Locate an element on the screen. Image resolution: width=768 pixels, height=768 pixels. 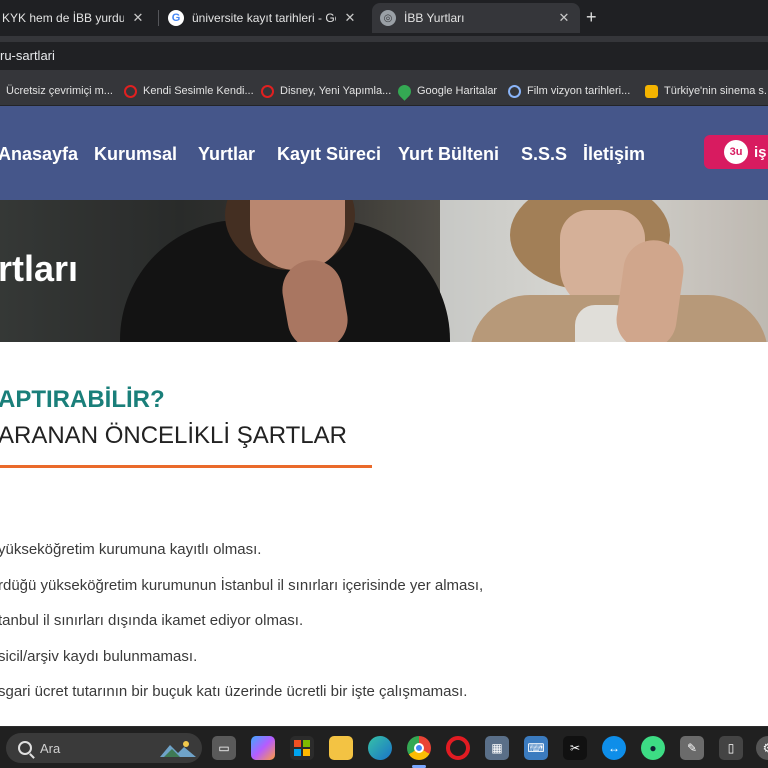
taskbar: Ara ▭ ▦ ⌨ ✂ ↔ ● ✎ ▯ ⚙ is located at coordinates (384, 747).